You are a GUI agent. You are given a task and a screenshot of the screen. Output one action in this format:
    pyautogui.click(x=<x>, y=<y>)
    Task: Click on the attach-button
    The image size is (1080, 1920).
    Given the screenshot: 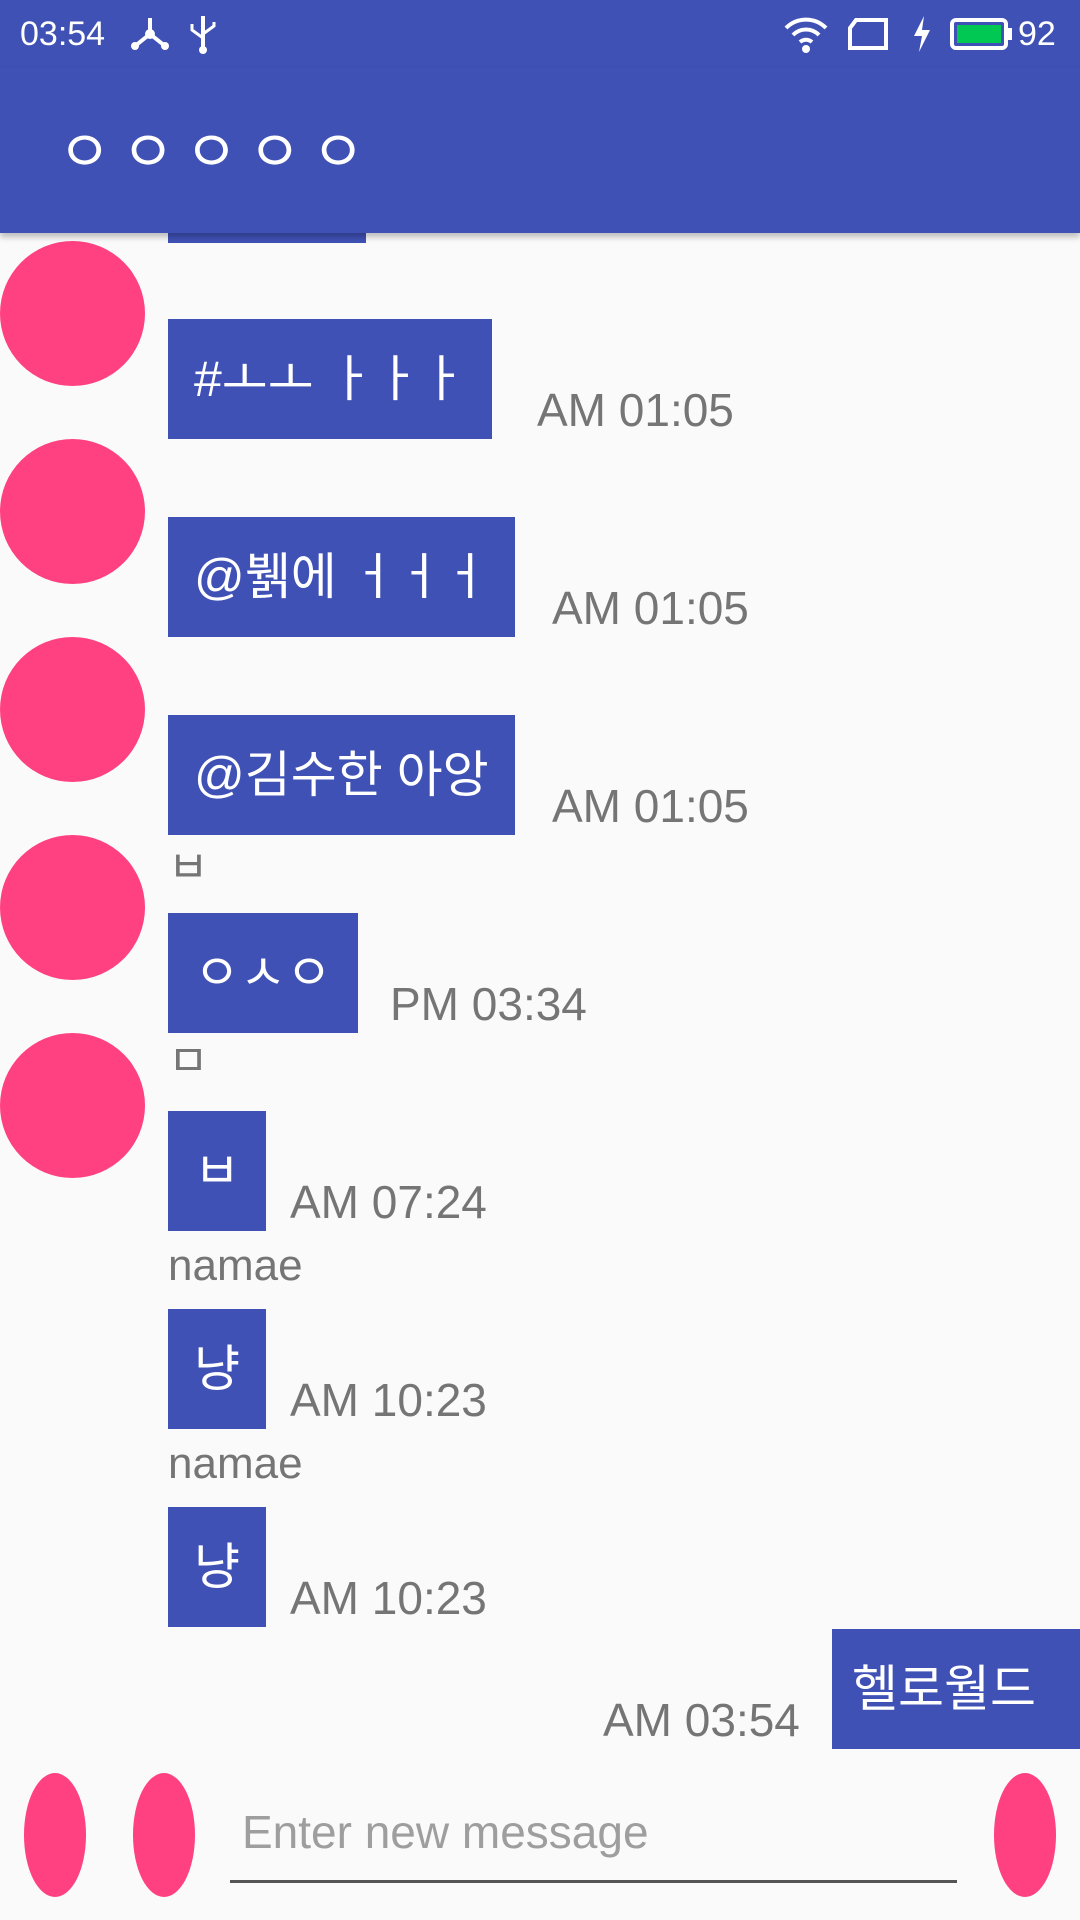 What is the action you would take?
    pyautogui.click(x=55, y=1835)
    